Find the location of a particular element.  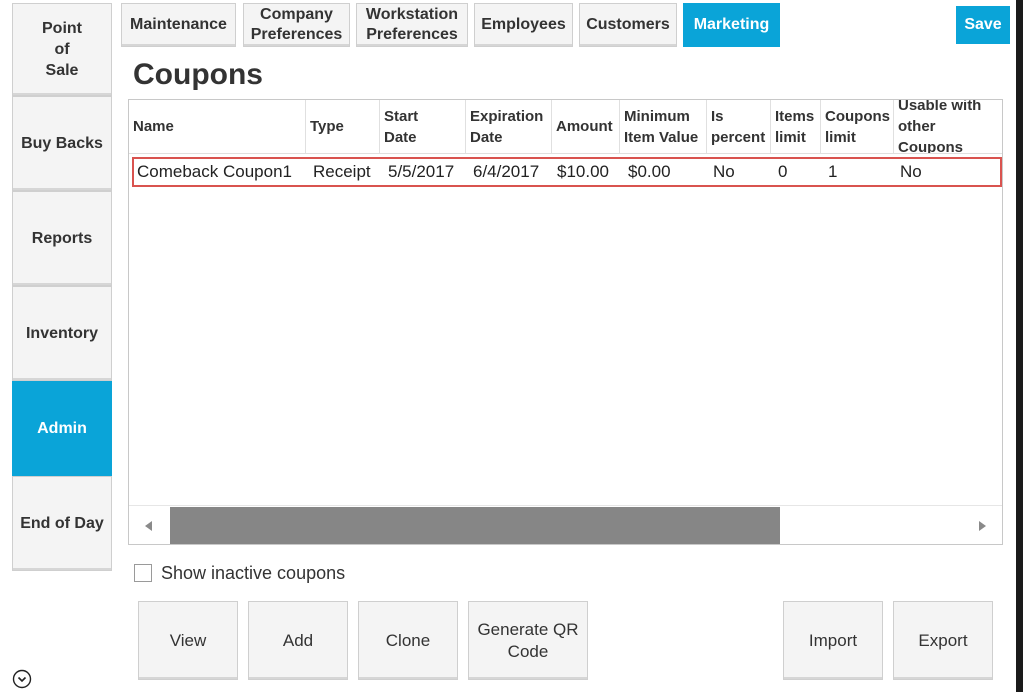

nav-reports: Reports is located at coordinates (62, 238).